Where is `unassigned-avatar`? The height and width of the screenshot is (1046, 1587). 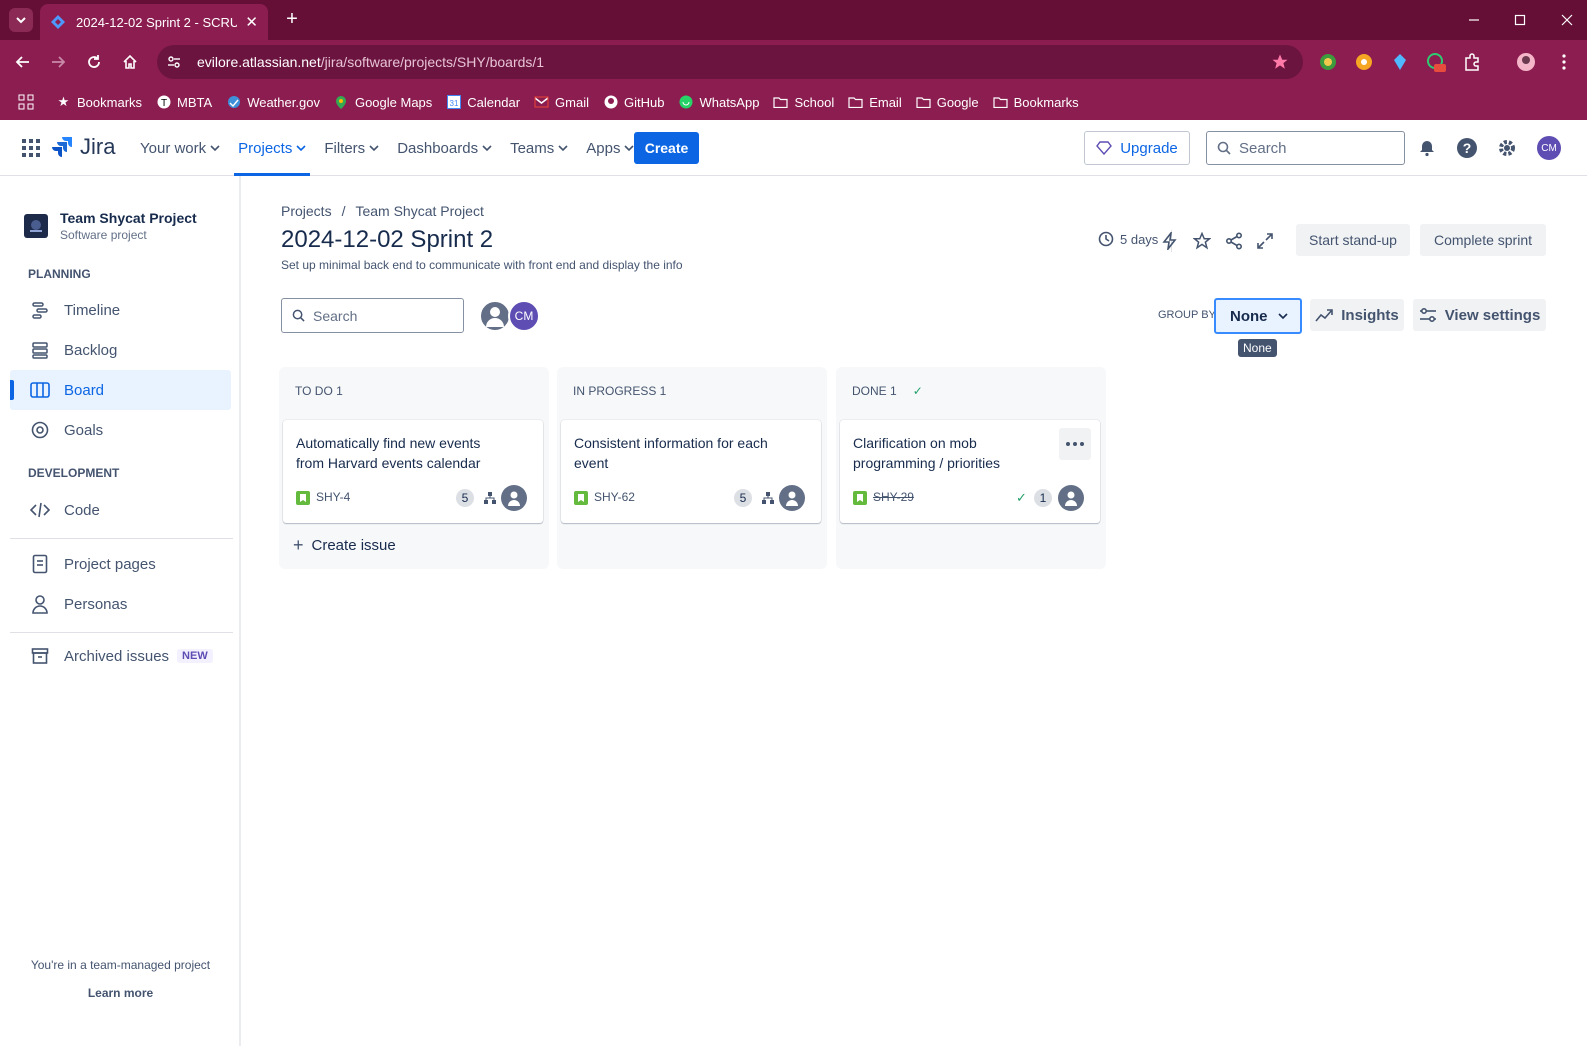
unassigned-avatar is located at coordinates (495, 316).